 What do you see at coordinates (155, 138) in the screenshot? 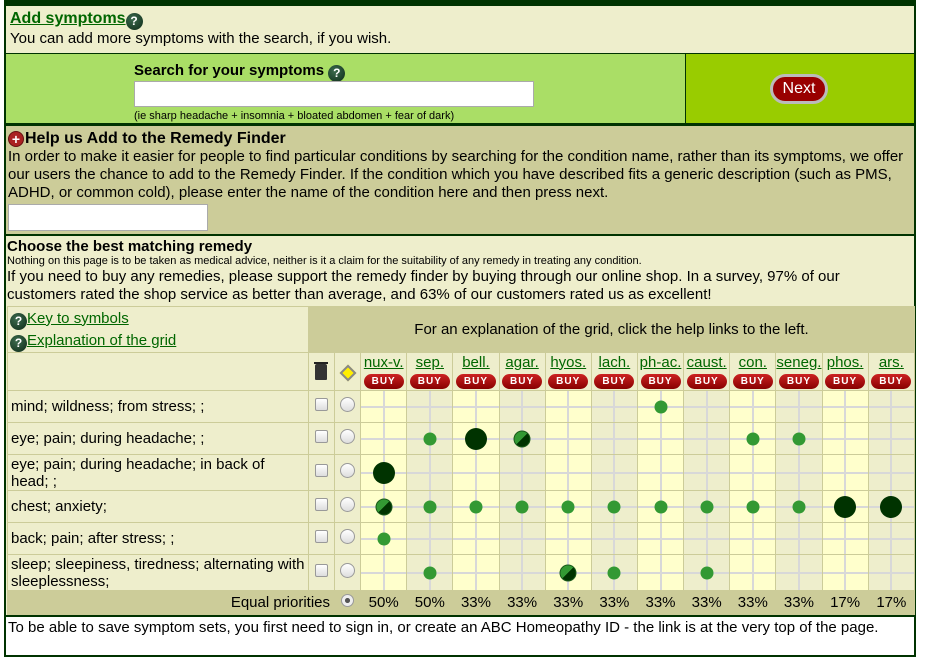
I see `help-add-title-text: Help us Add to the Remedy Finder` at bounding box center [155, 138].